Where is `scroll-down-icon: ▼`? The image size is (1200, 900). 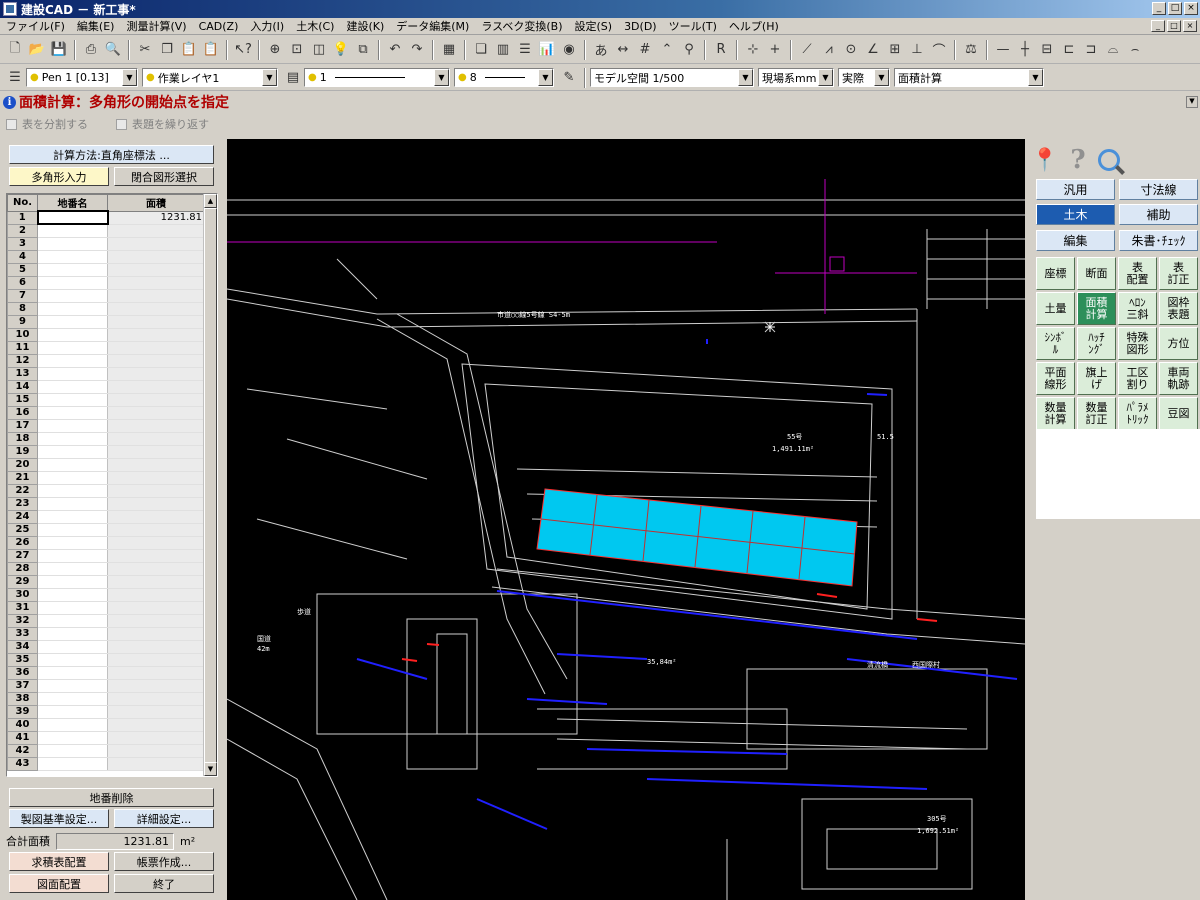 scroll-down-icon: ▼ is located at coordinates (210, 769).